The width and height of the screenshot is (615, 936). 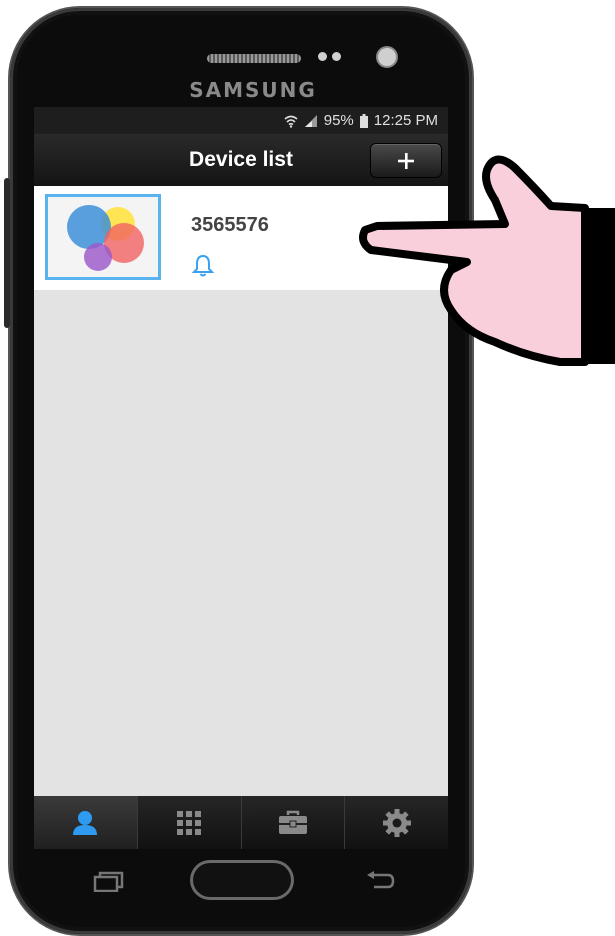 What do you see at coordinates (322, 56) in the screenshot?
I see `proximity-sensor` at bounding box center [322, 56].